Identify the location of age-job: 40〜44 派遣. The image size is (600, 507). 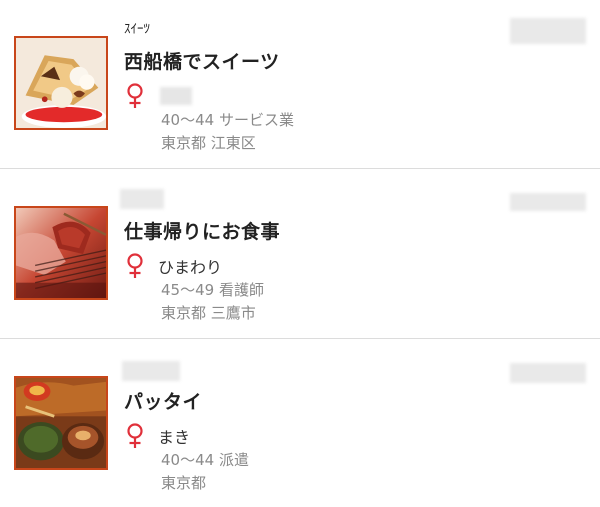
(205, 460).